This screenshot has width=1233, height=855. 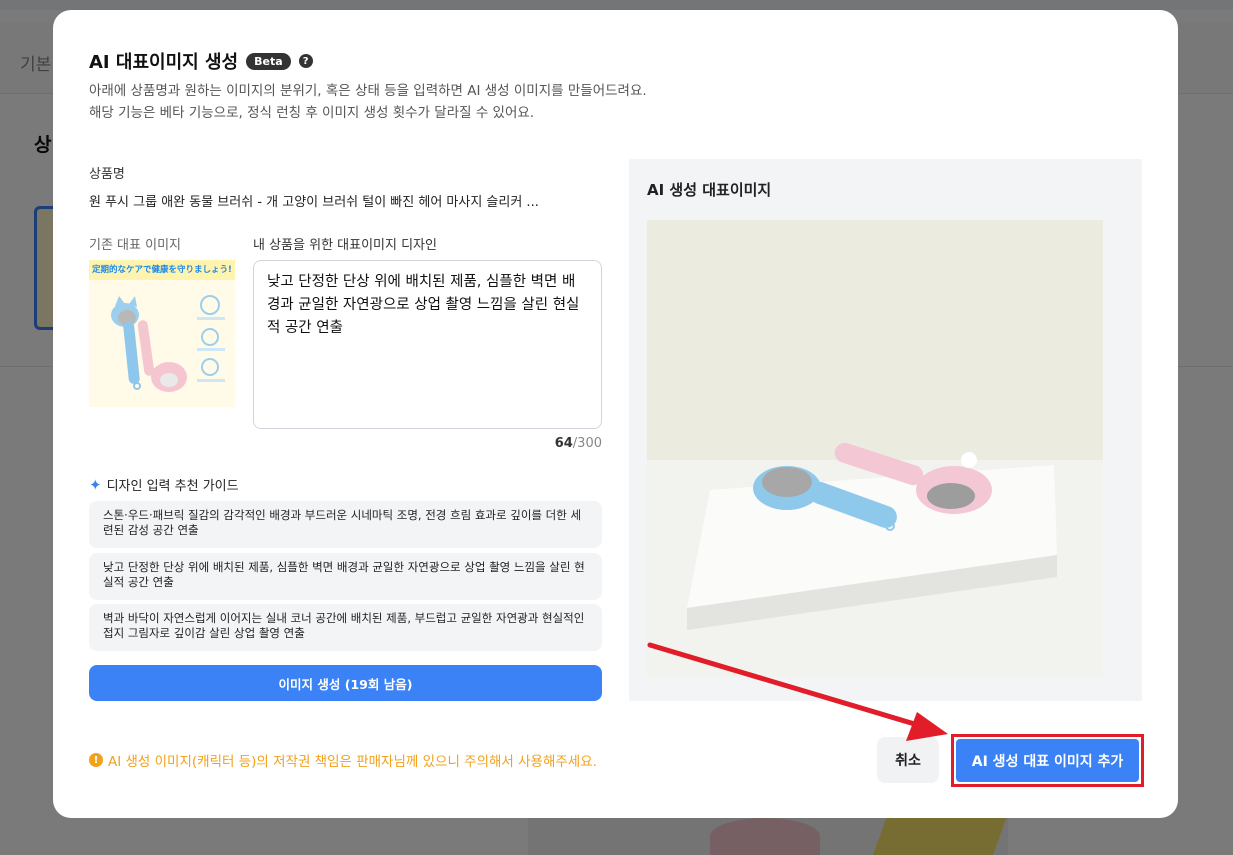 I want to click on warning-icon: !, so click(x=96, y=760).